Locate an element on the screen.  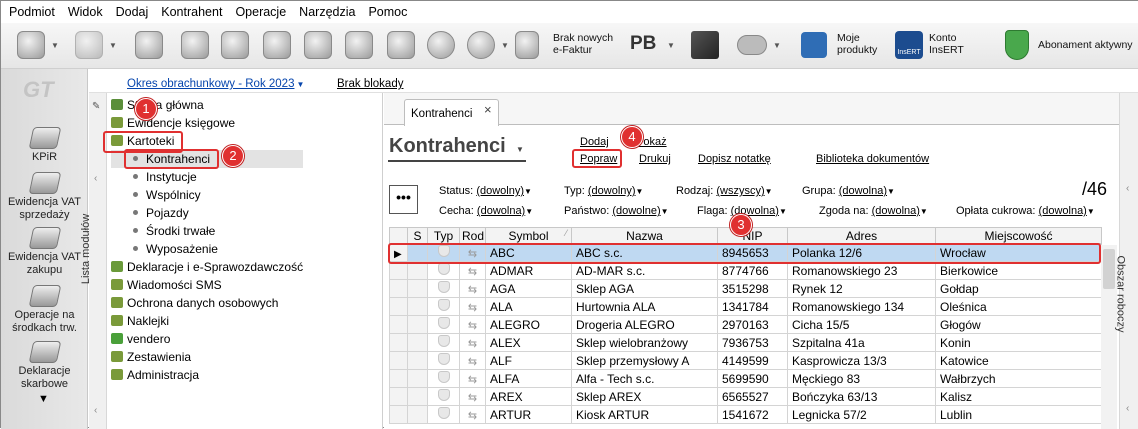
cell-typ is located at coordinates (443, 378).